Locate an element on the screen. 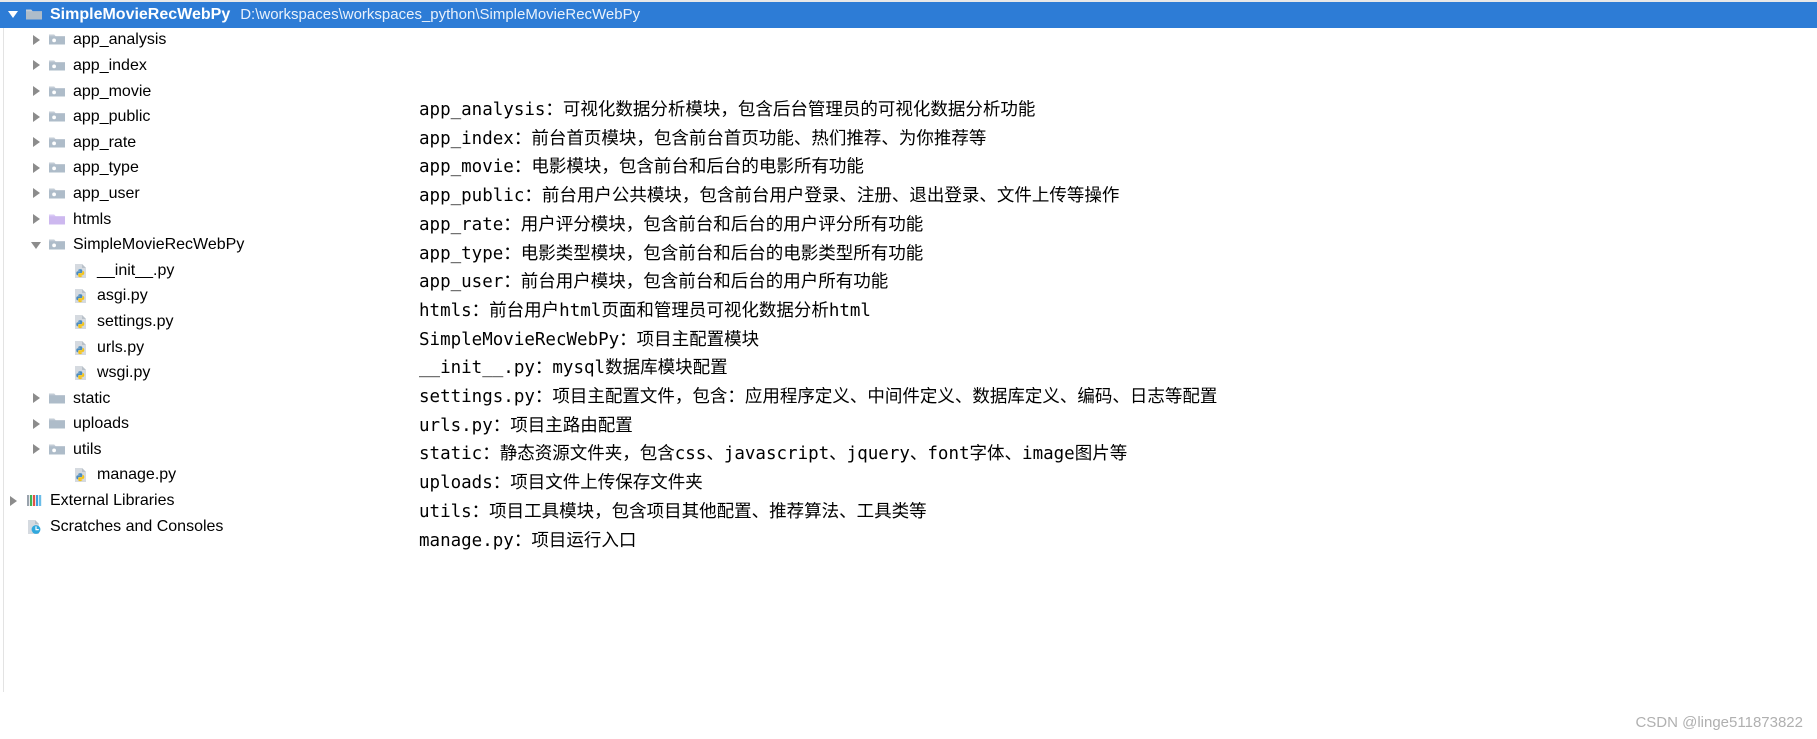 This screenshot has height=739, width=1817. tree-item-label: app_analysis is located at coordinates (120, 40).